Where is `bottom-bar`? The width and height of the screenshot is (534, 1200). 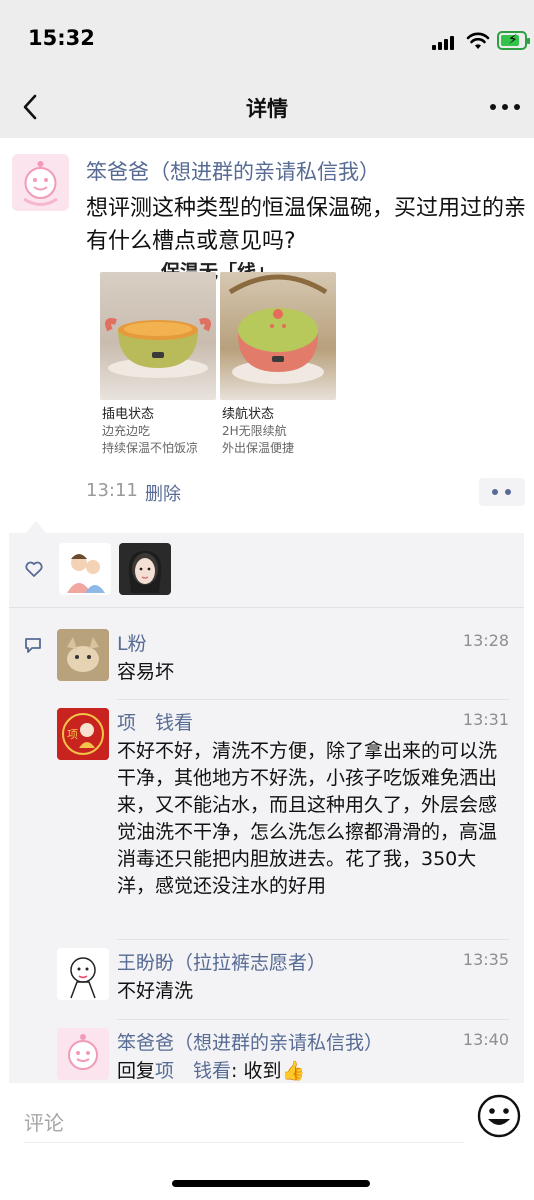 bottom-bar is located at coordinates (267, 1141).